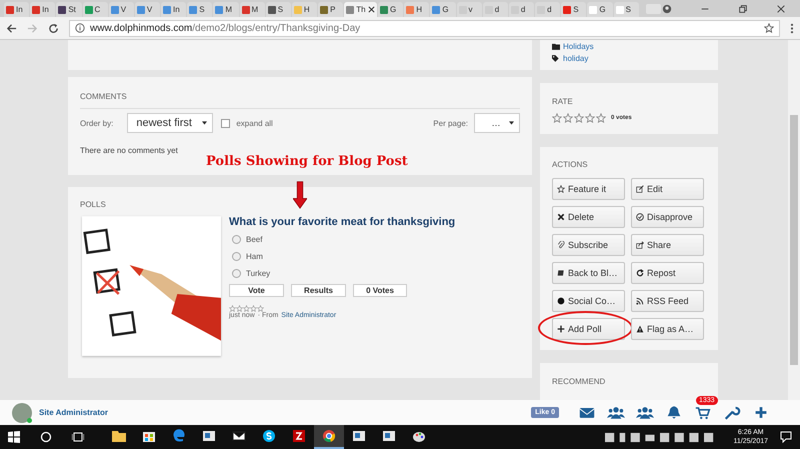  Describe the element at coordinates (640, 217) in the screenshot. I see `check-icon` at that location.